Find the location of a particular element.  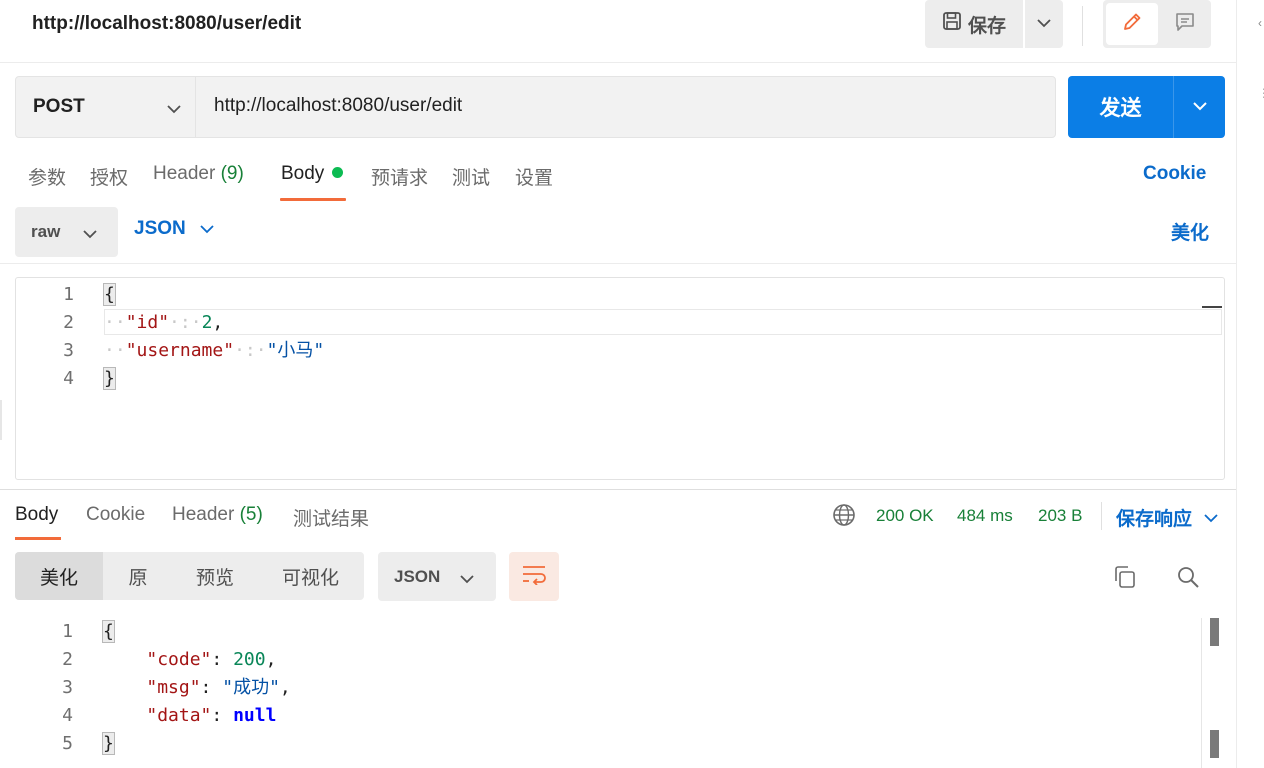

status-divider is located at coordinates (1101, 516).